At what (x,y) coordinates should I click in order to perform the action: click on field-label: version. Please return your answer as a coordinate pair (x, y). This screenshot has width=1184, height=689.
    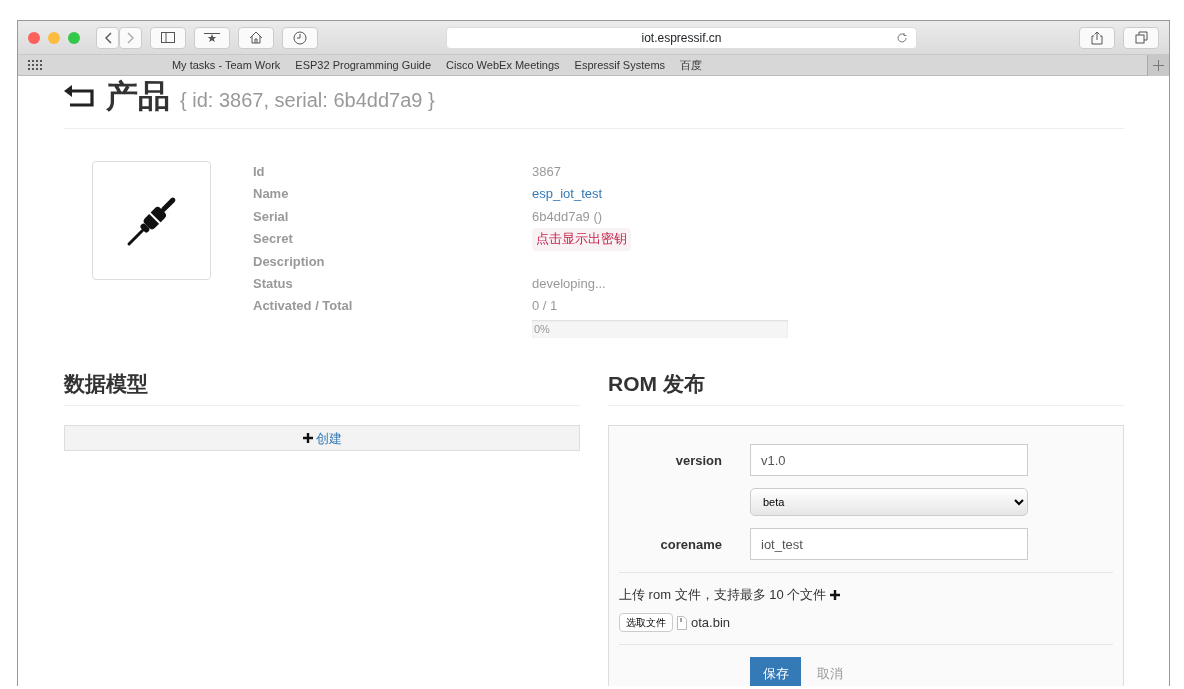
    Looking at the image, I should click on (698, 460).